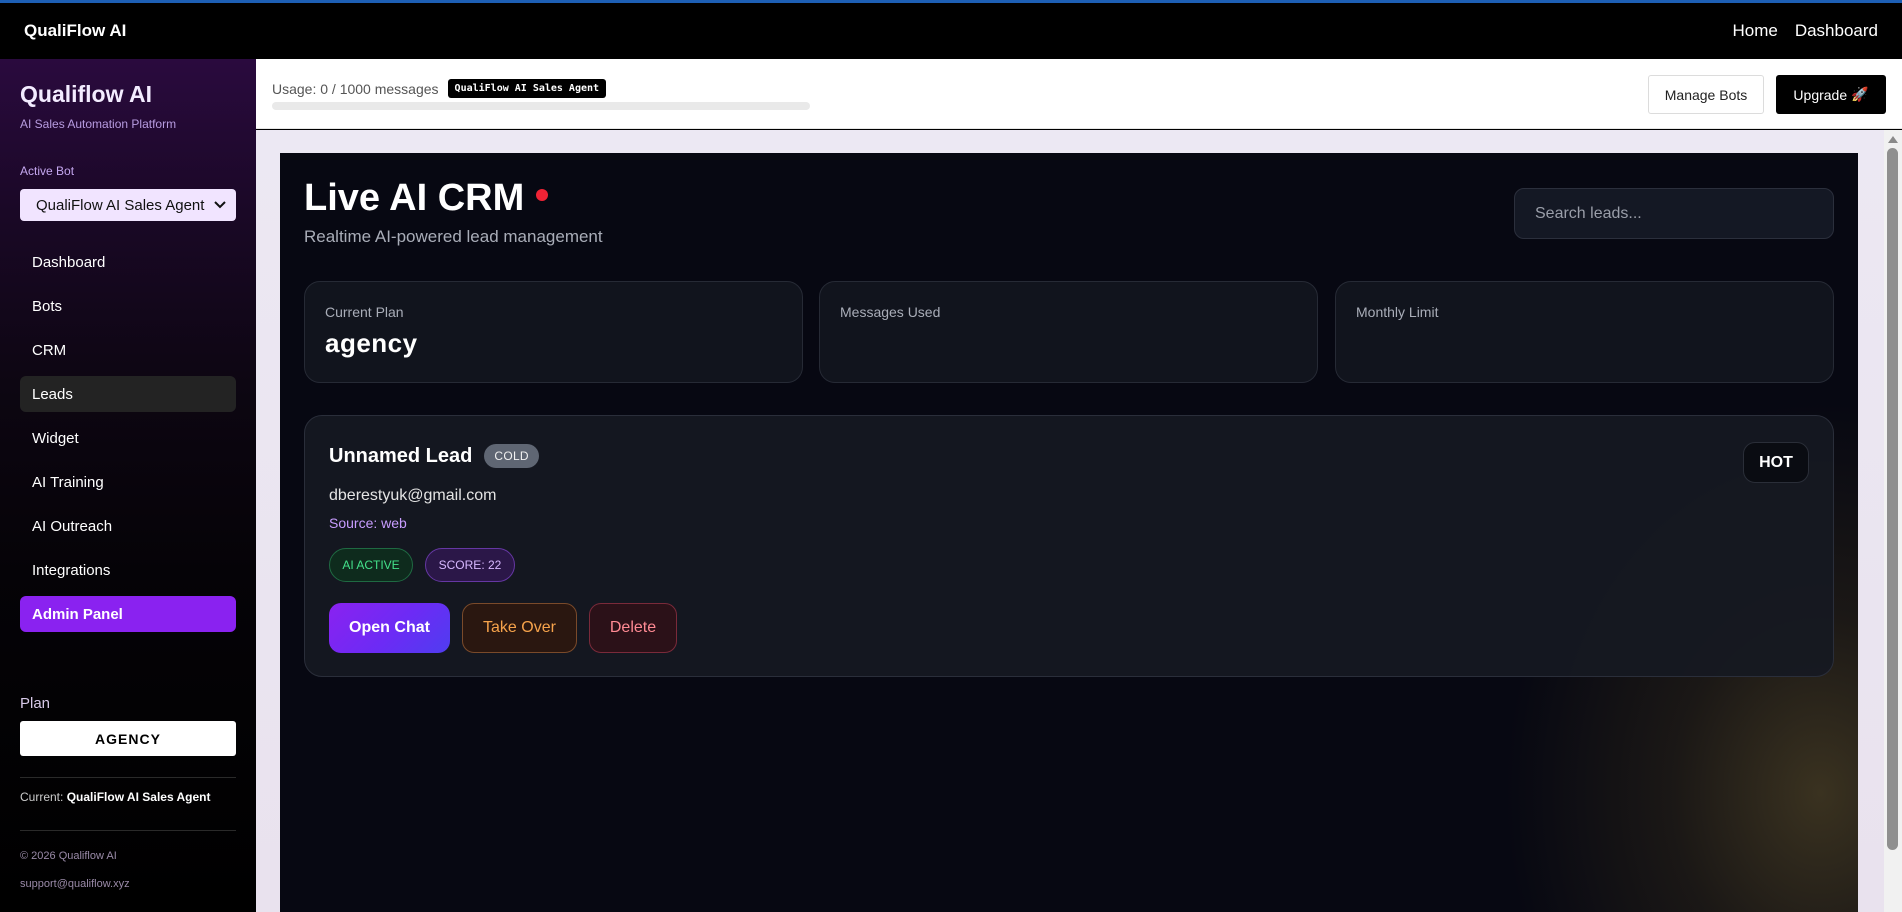  Describe the element at coordinates (128, 482) in the screenshot. I see `sidebar-item-ai-training: AI Training` at that location.